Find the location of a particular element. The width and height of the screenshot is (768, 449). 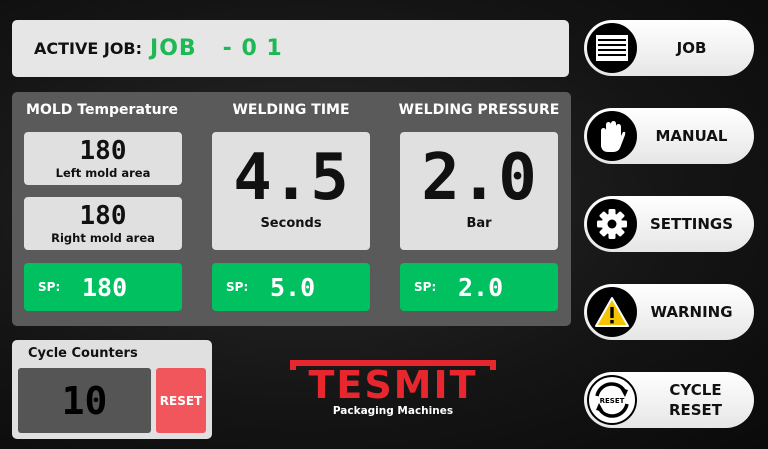

cycle-counter-display: 10 is located at coordinates (84, 400).